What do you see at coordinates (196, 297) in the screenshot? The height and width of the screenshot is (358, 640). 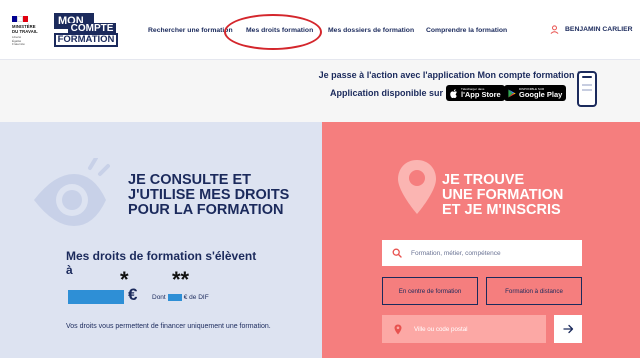 I see `dif-suffix: € de DIF` at bounding box center [196, 297].